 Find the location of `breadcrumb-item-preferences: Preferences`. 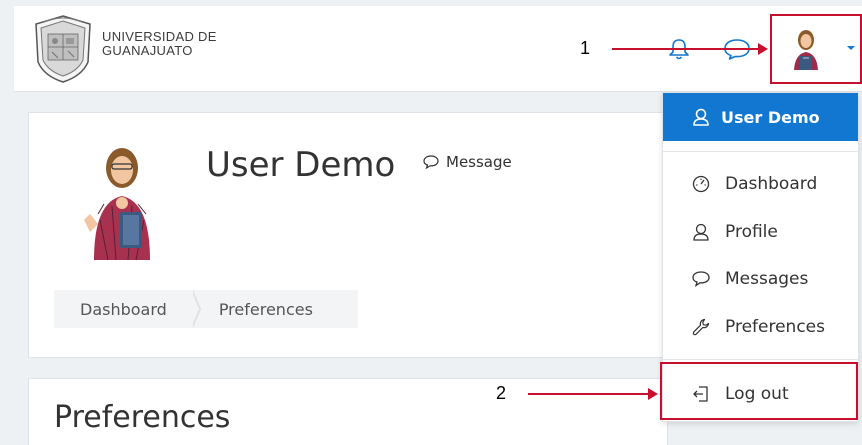

breadcrumb-item-preferences: Preferences is located at coordinates (266, 309).